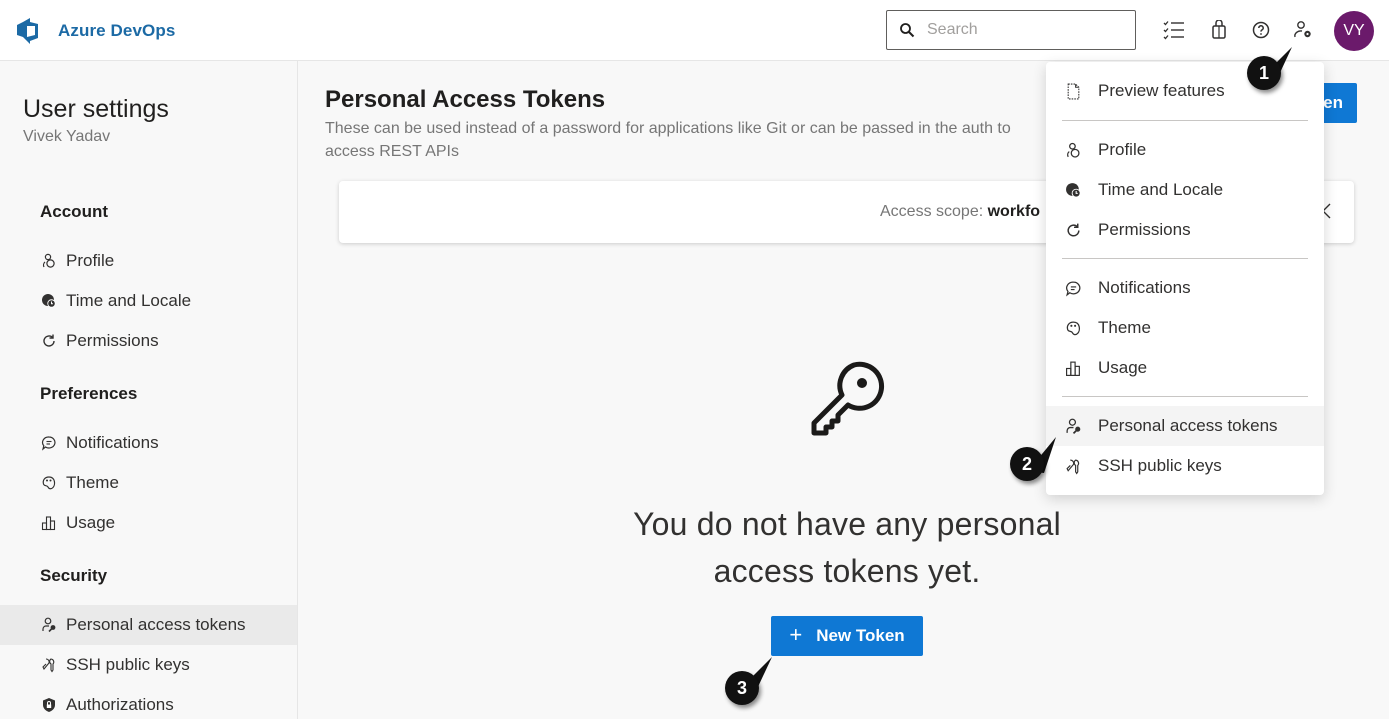 The image size is (1389, 719). Describe the element at coordinates (112, 340) in the screenshot. I see `sidebar-item-label: Permissions` at that location.